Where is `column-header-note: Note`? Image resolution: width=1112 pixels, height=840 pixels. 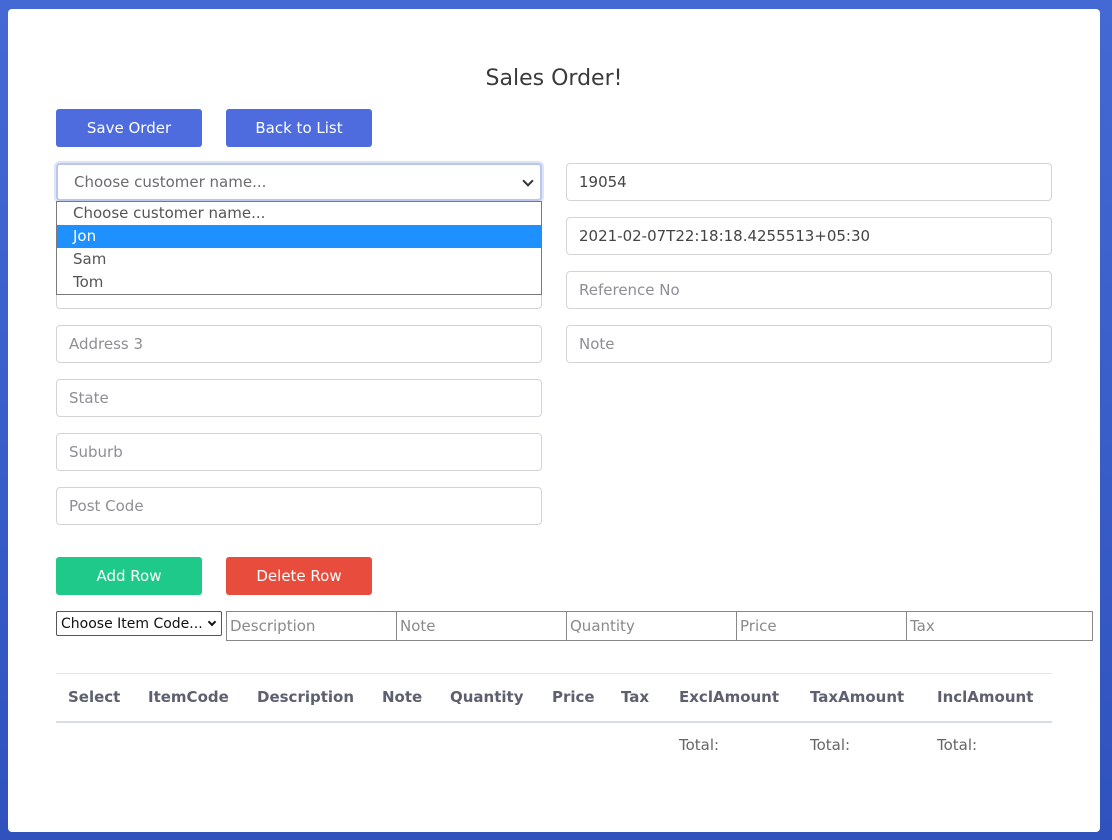
column-header-note: Note is located at coordinates (404, 698).